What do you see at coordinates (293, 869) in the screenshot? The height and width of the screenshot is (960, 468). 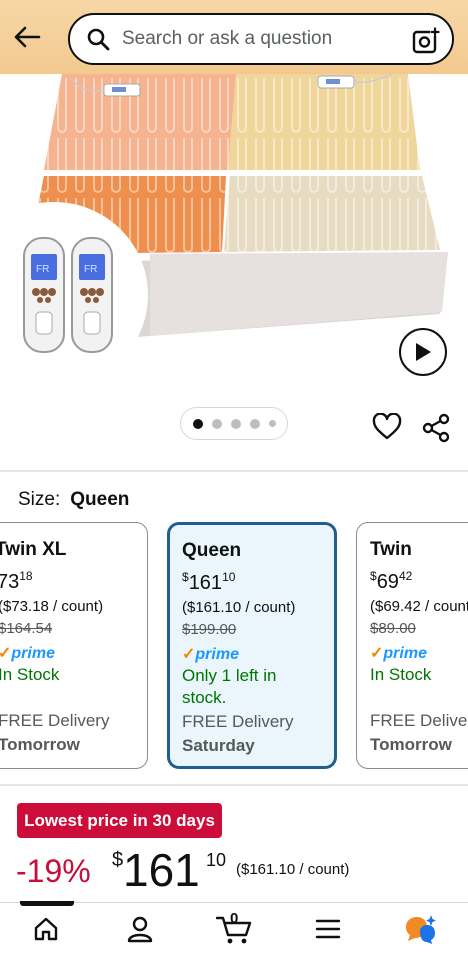 I see `deal-unit-price: ($161.10 / count)` at bounding box center [293, 869].